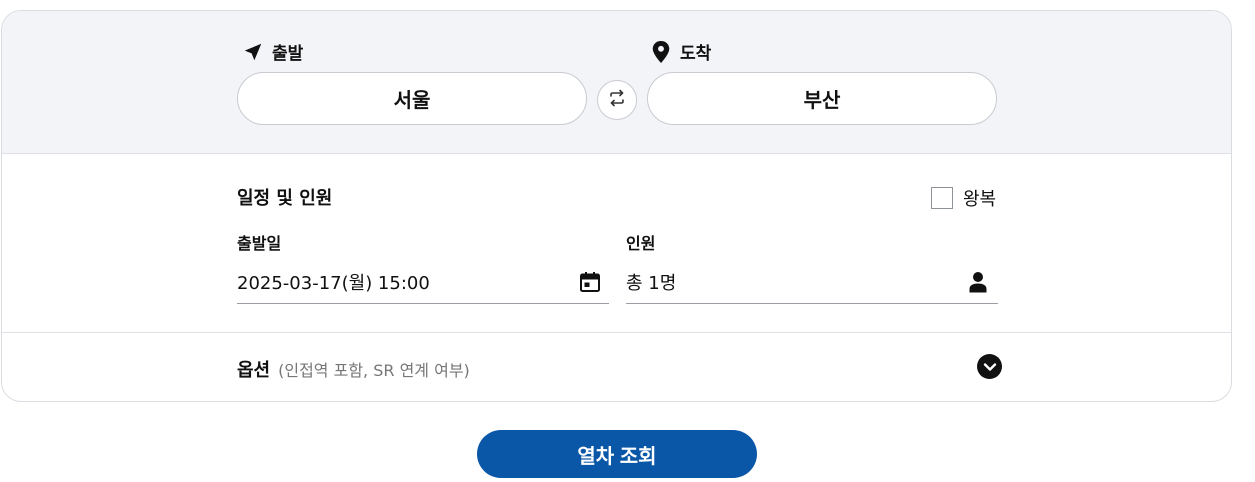  I want to click on round-trip-toggle: 왕복, so click(963, 198).